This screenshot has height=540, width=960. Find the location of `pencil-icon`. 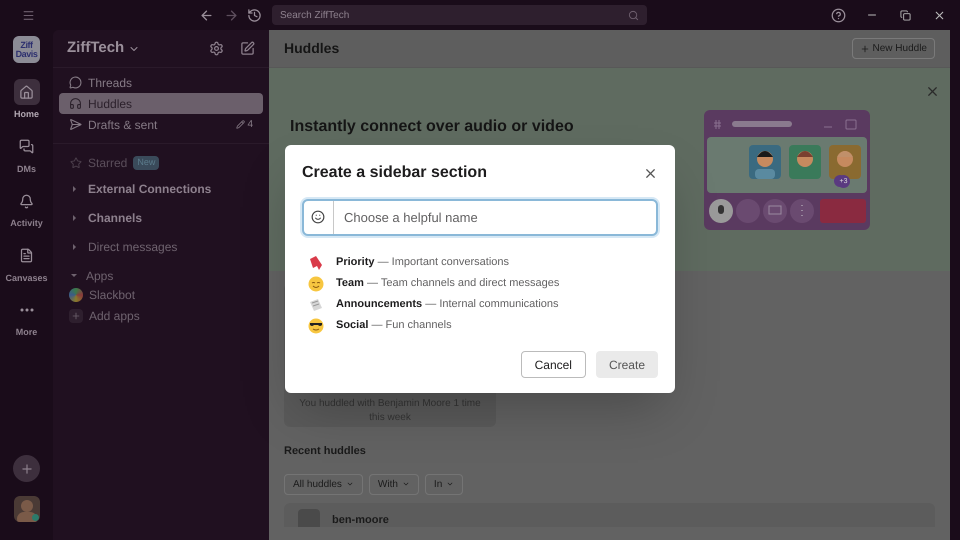

pencil-icon is located at coordinates (241, 124).